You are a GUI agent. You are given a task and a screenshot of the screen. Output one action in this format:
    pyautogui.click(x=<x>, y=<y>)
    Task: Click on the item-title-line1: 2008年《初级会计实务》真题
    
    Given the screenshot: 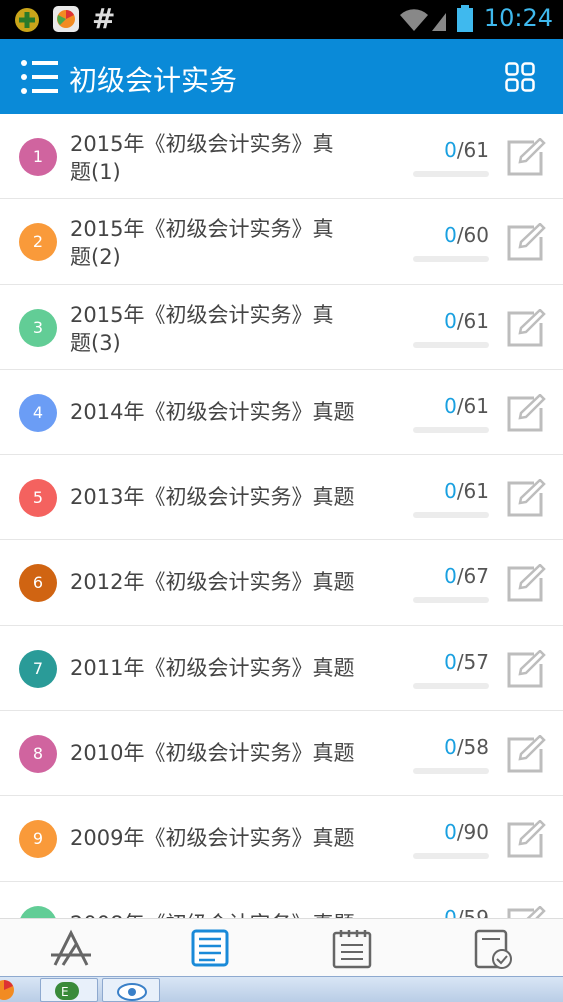 What is the action you would take?
    pyautogui.click(x=230, y=914)
    